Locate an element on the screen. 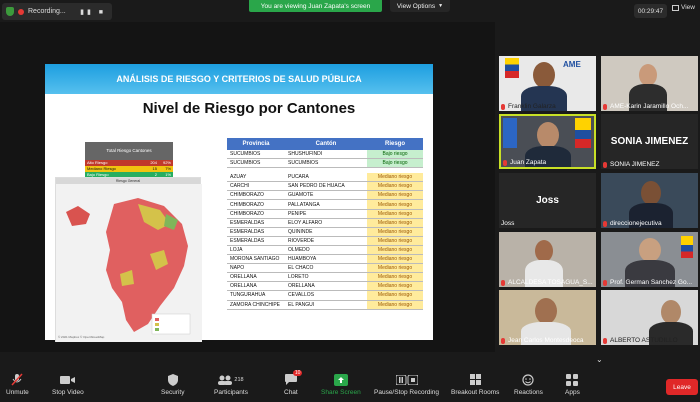 This screenshot has width=700, height=402. chat-label: Chat is located at coordinates (291, 392).